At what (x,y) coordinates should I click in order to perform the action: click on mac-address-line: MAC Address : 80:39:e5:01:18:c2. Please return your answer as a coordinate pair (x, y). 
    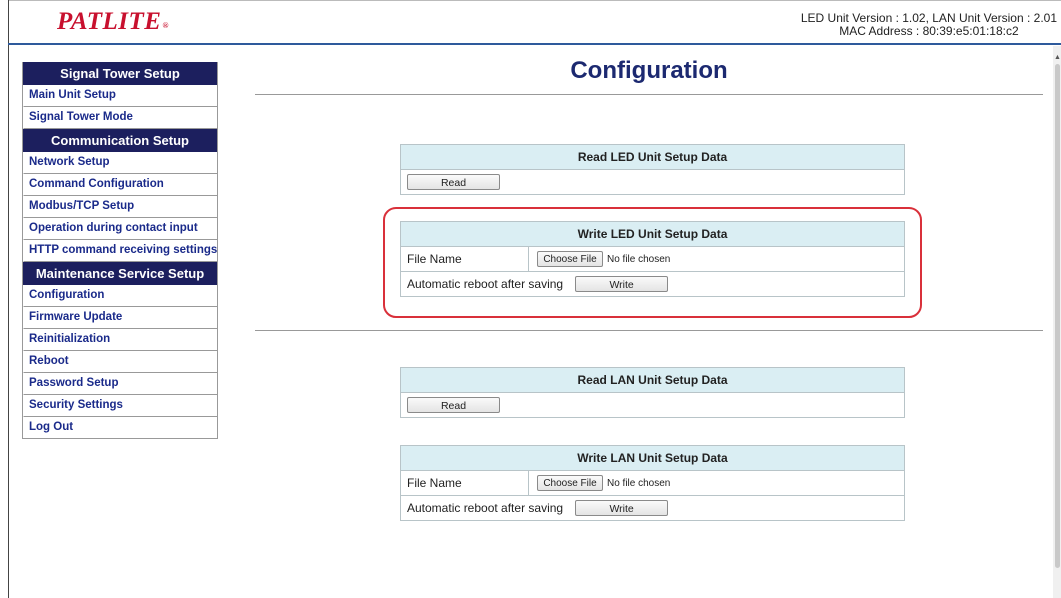
    Looking at the image, I should click on (929, 31).